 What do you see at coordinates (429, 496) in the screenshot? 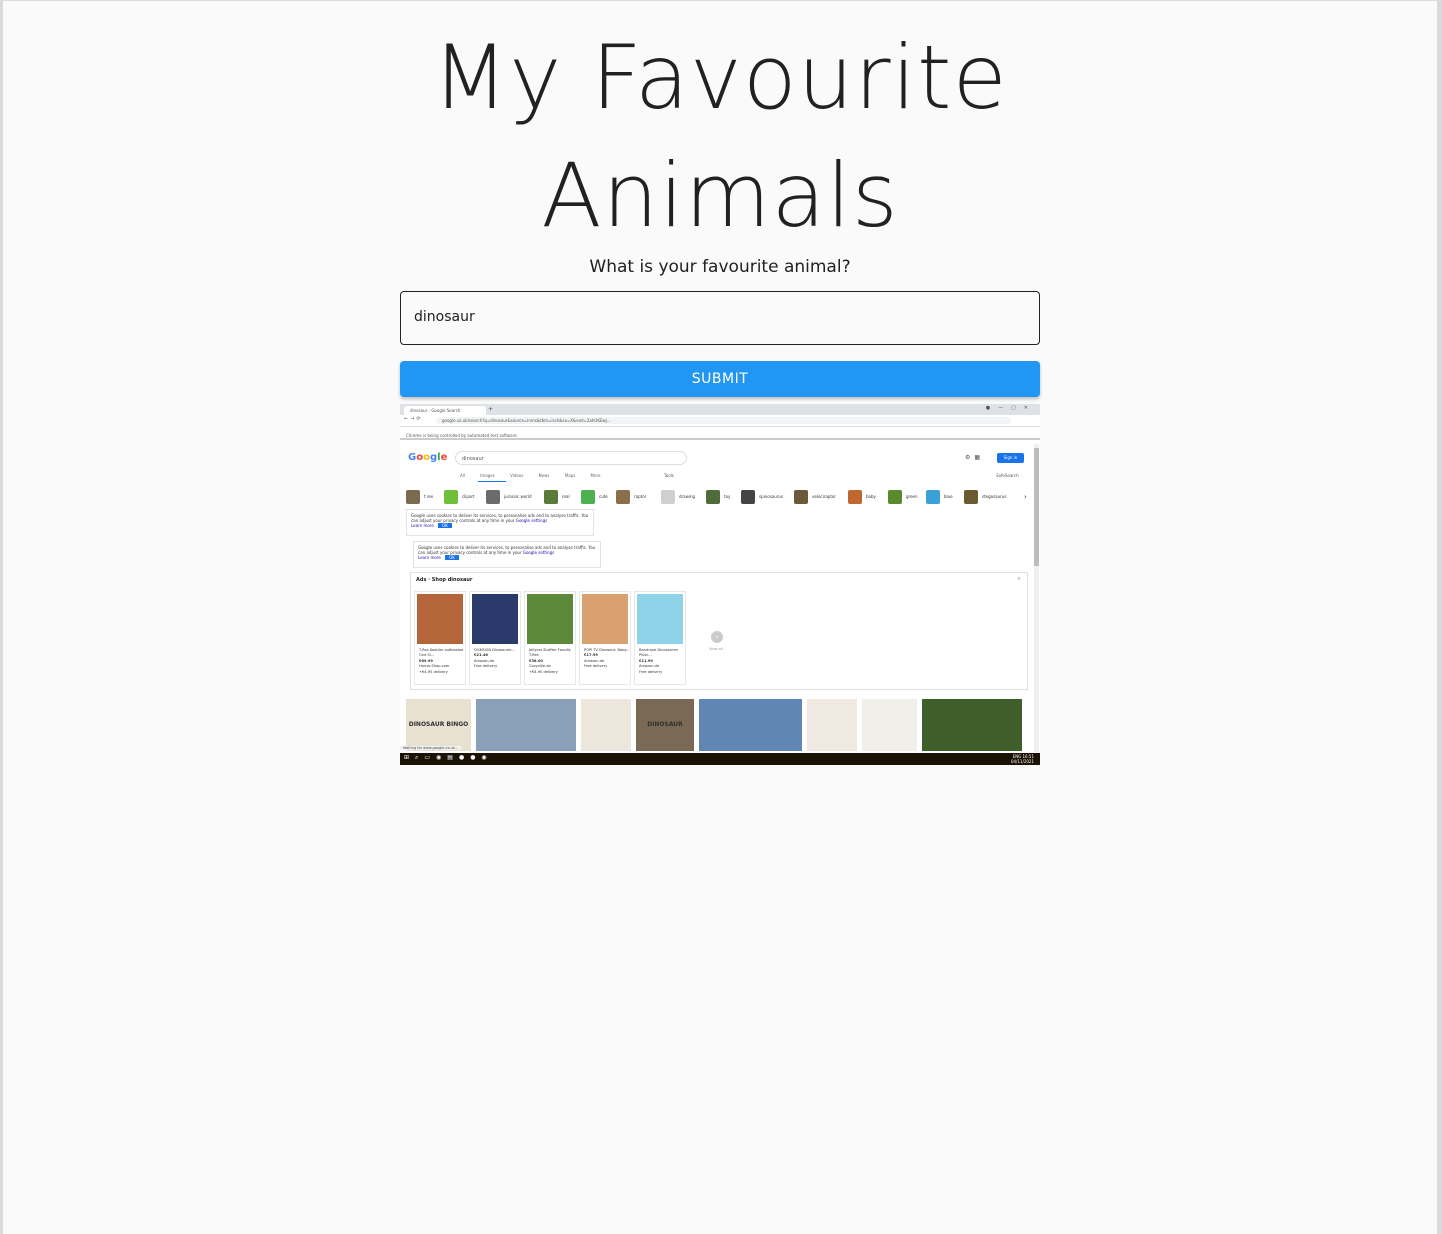
I see `chip-label: t rex` at bounding box center [429, 496].